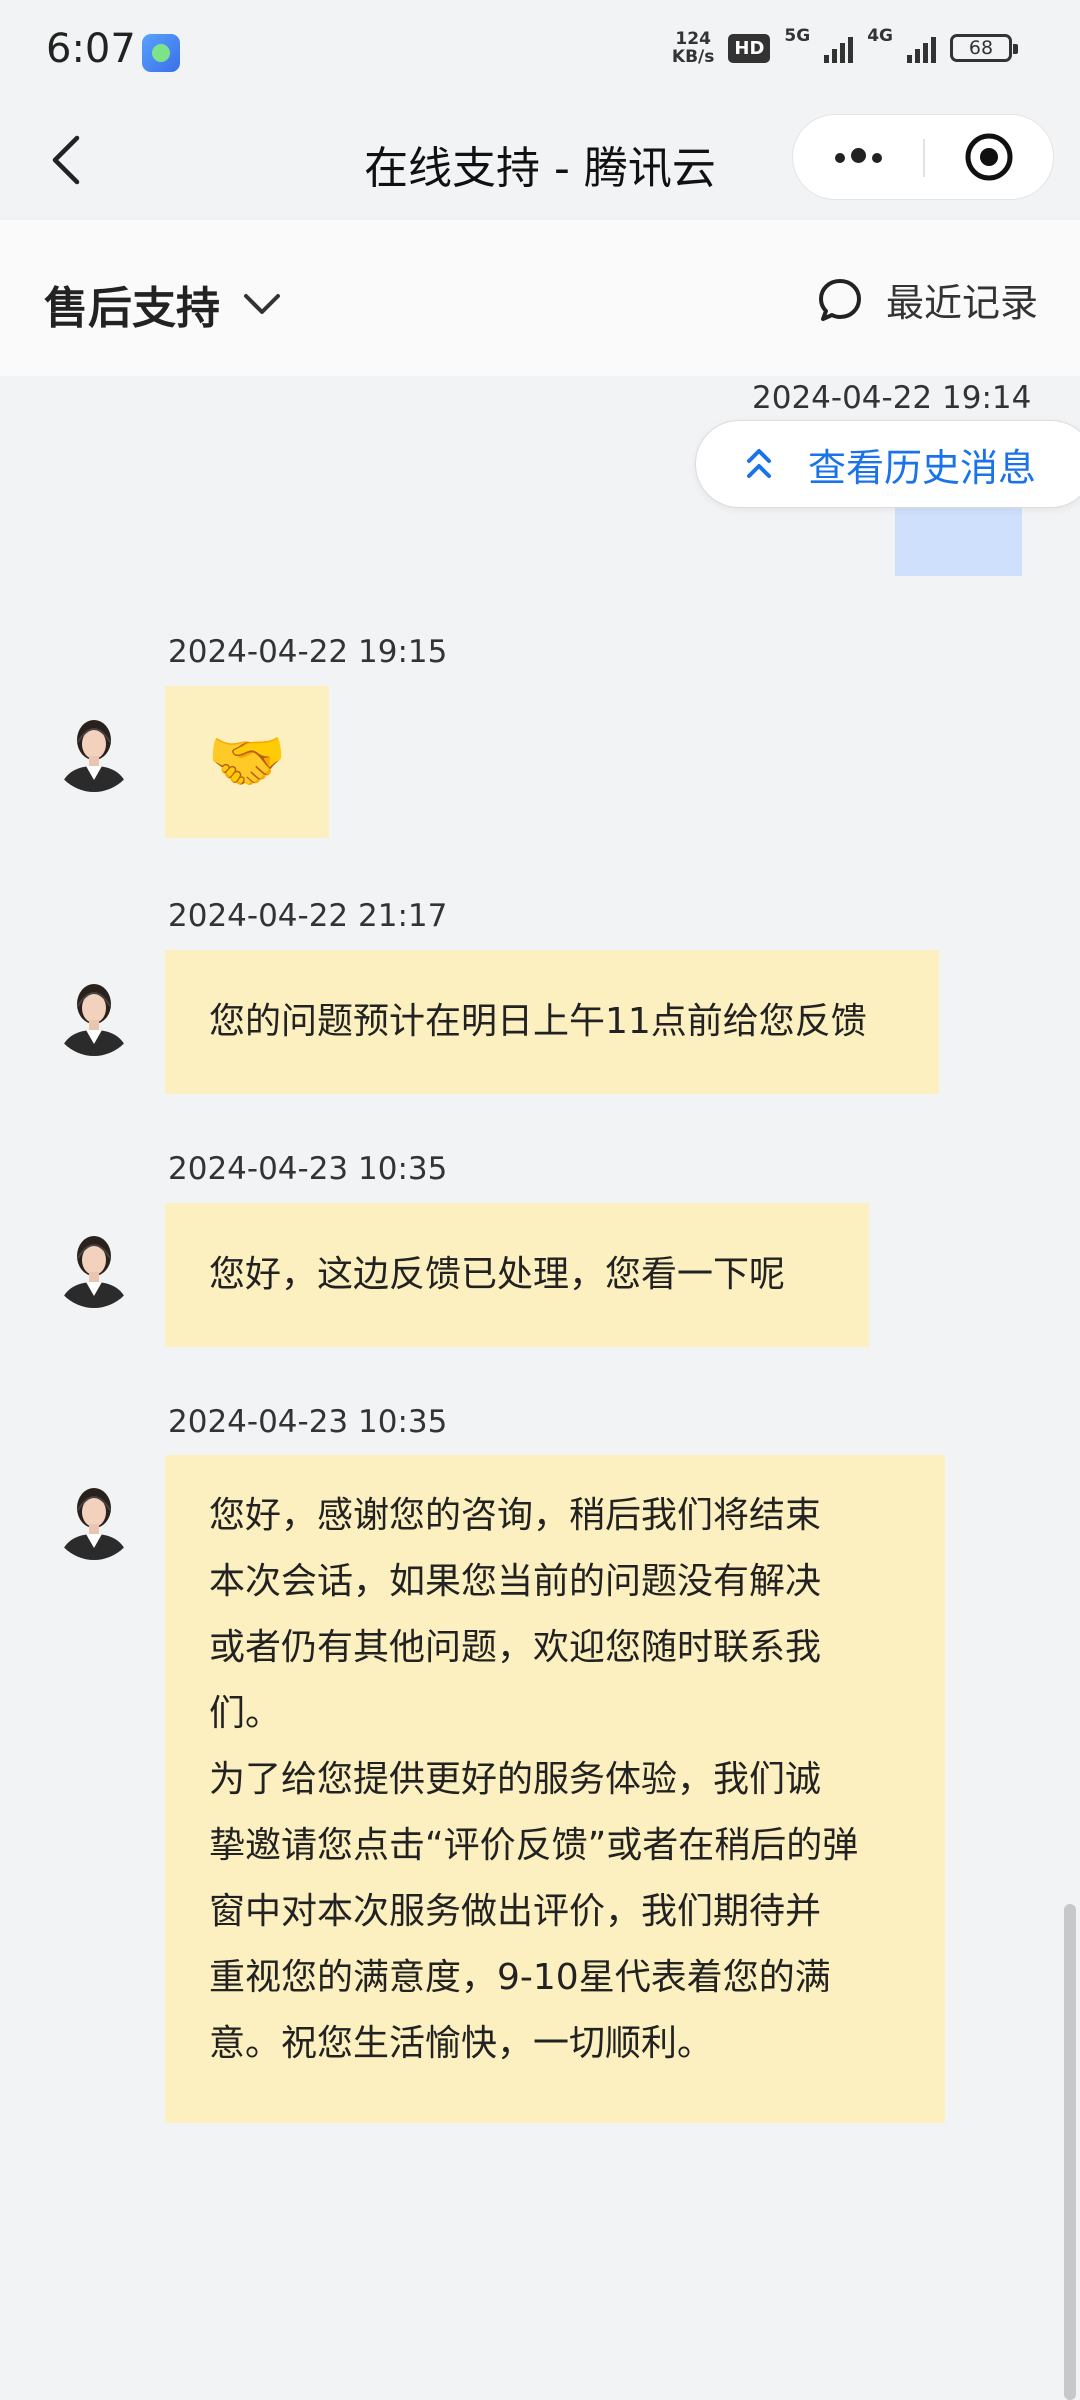 This screenshot has width=1080, height=2400. Describe the element at coordinates (161, 53) in the screenshot. I see `app-notification-icon` at that location.